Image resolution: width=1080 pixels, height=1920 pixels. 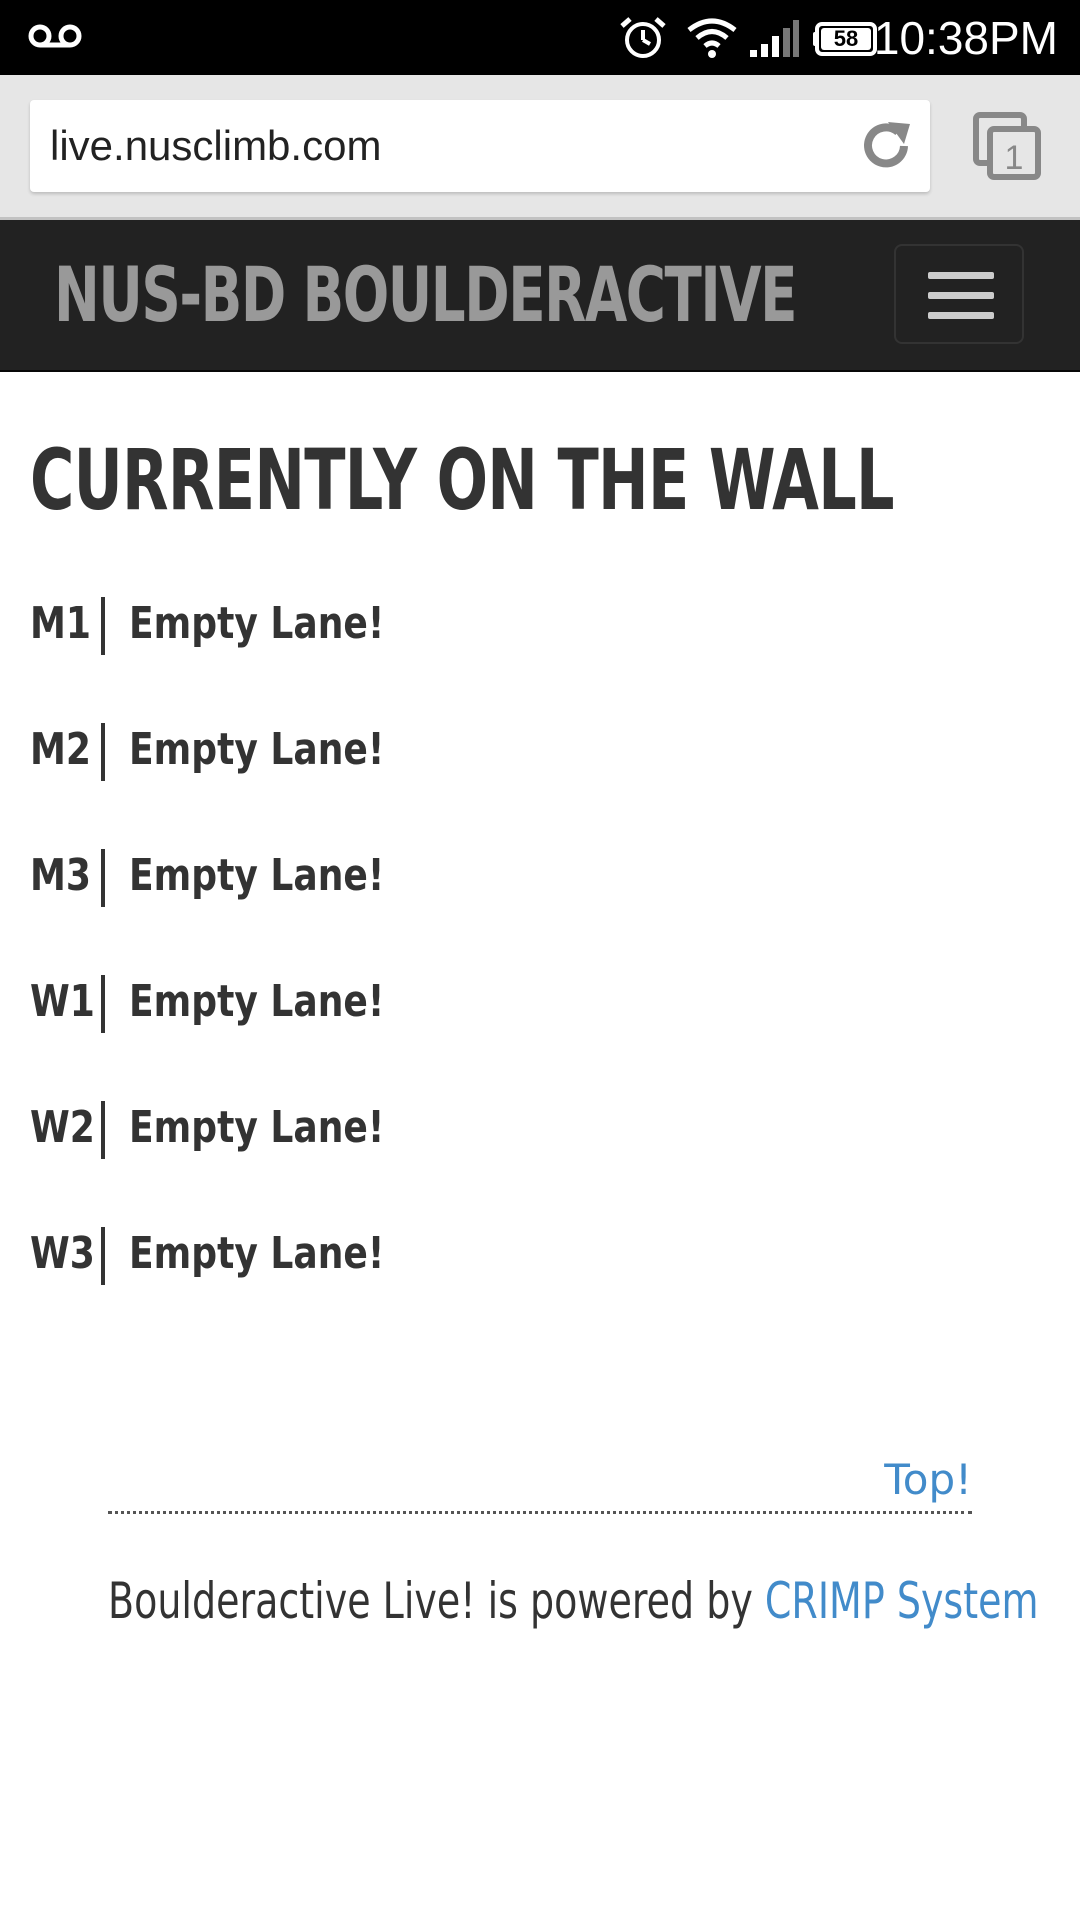 What do you see at coordinates (436, 1601) in the screenshot?
I see `powered-by-text: Boulderactive Live! is powered by` at bounding box center [436, 1601].